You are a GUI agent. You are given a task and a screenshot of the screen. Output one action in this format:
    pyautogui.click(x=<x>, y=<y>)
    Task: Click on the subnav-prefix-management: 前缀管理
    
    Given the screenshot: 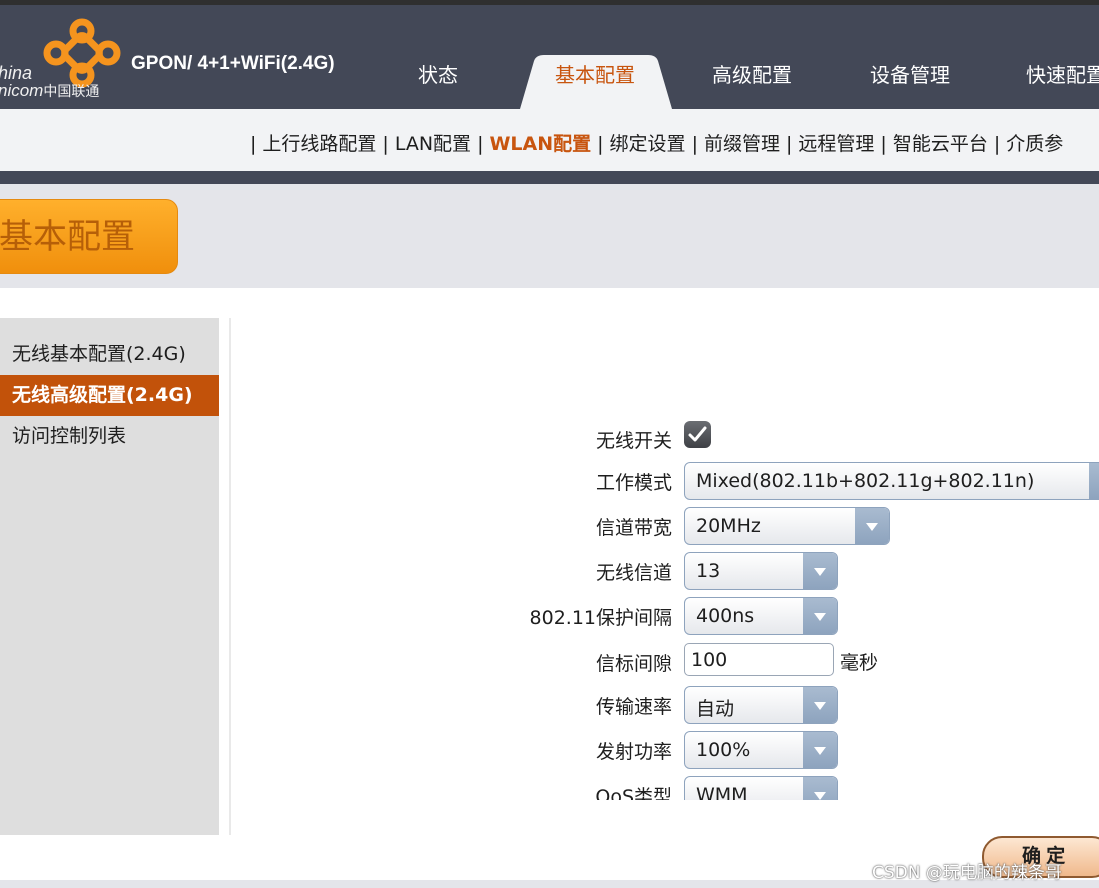 What is the action you would take?
    pyautogui.click(x=742, y=144)
    